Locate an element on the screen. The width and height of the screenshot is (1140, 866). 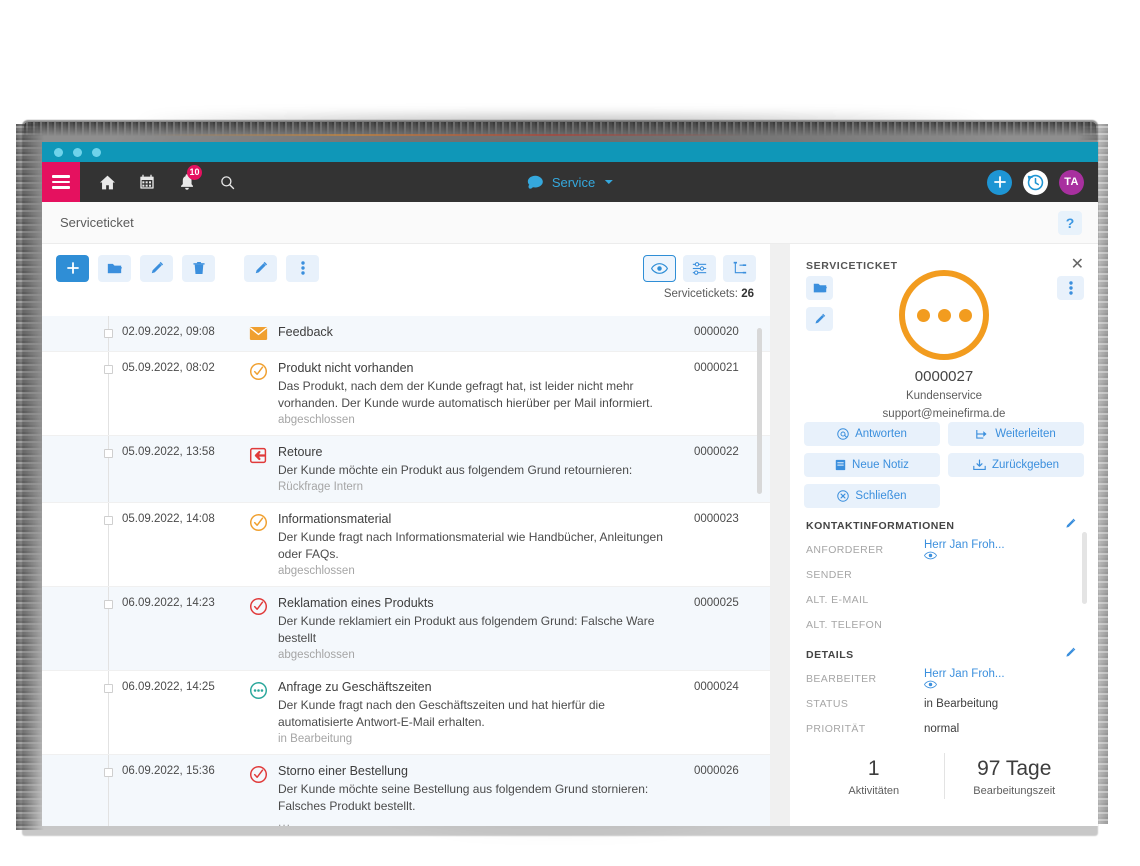
row-title: Retoure is located at coordinates (300, 452).